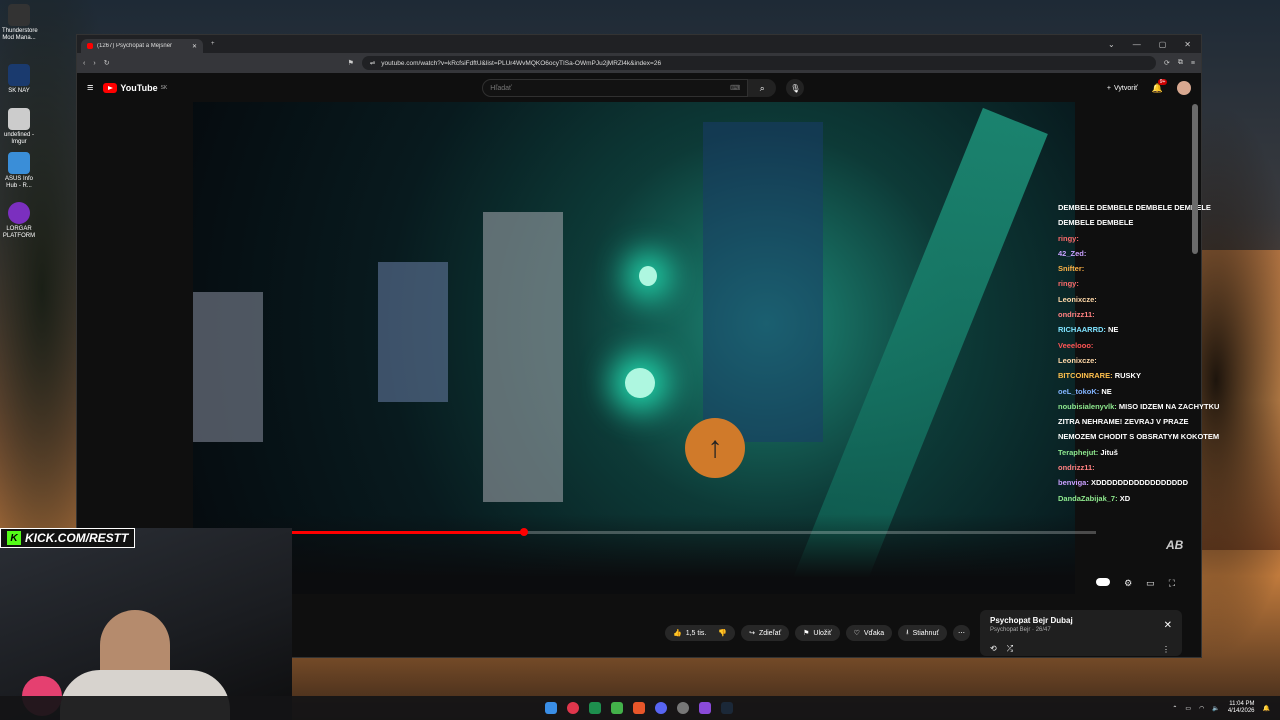 Image resolution: width=1280 pixels, height=720 pixels. What do you see at coordinates (874, 633) in the screenshot?
I see `thanks-label: Vďaka` at bounding box center [874, 633].